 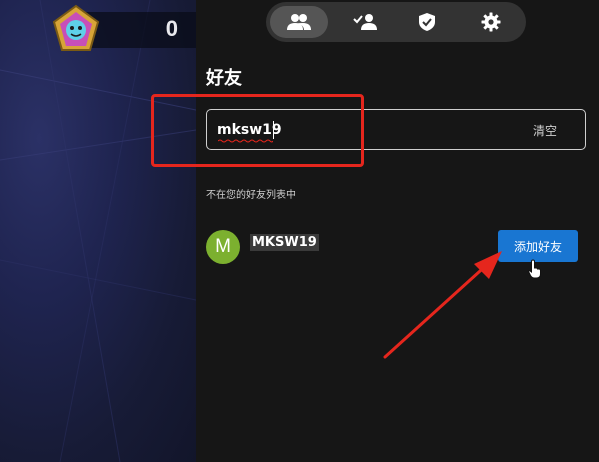 I want to click on tab-friends, so click(x=299, y=22).